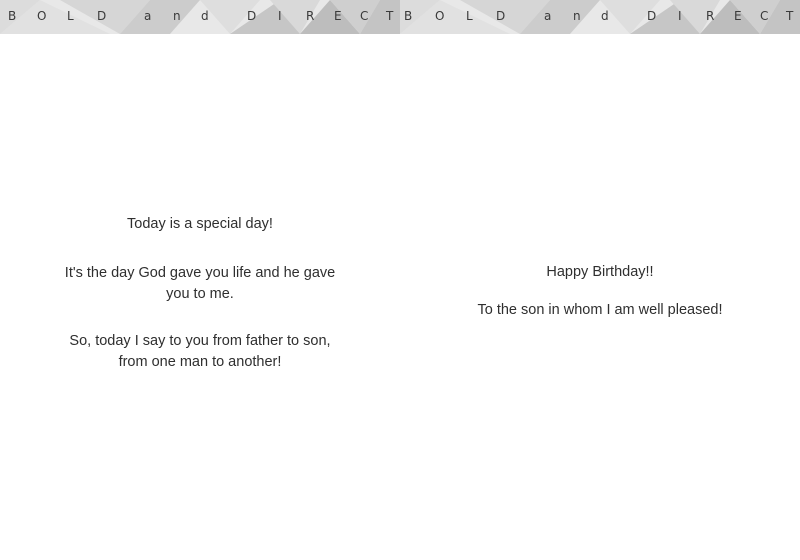  Describe the element at coordinates (200, 224) in the screenshot. I see `greeting-line: Today is a special day!` at that location.